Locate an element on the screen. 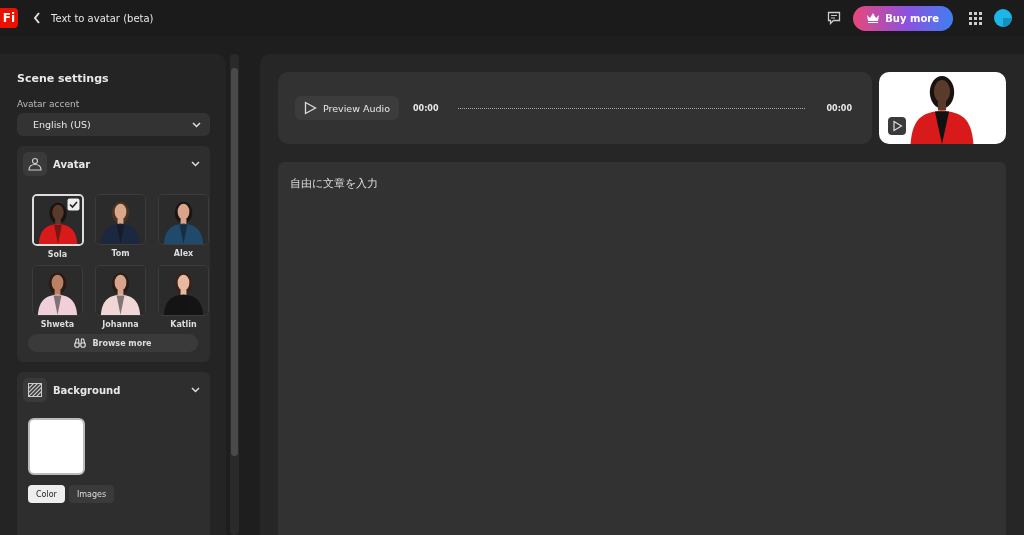 The image size is (1024, 535). crown-icon is located at coordinates (873, 18).